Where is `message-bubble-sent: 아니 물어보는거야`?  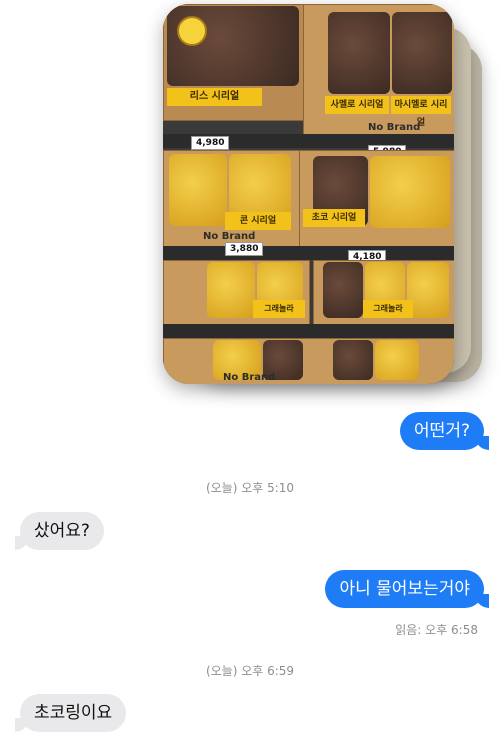 message-bubble-sent: 아니 물어보는거야 is located at coordinates (407, 589).